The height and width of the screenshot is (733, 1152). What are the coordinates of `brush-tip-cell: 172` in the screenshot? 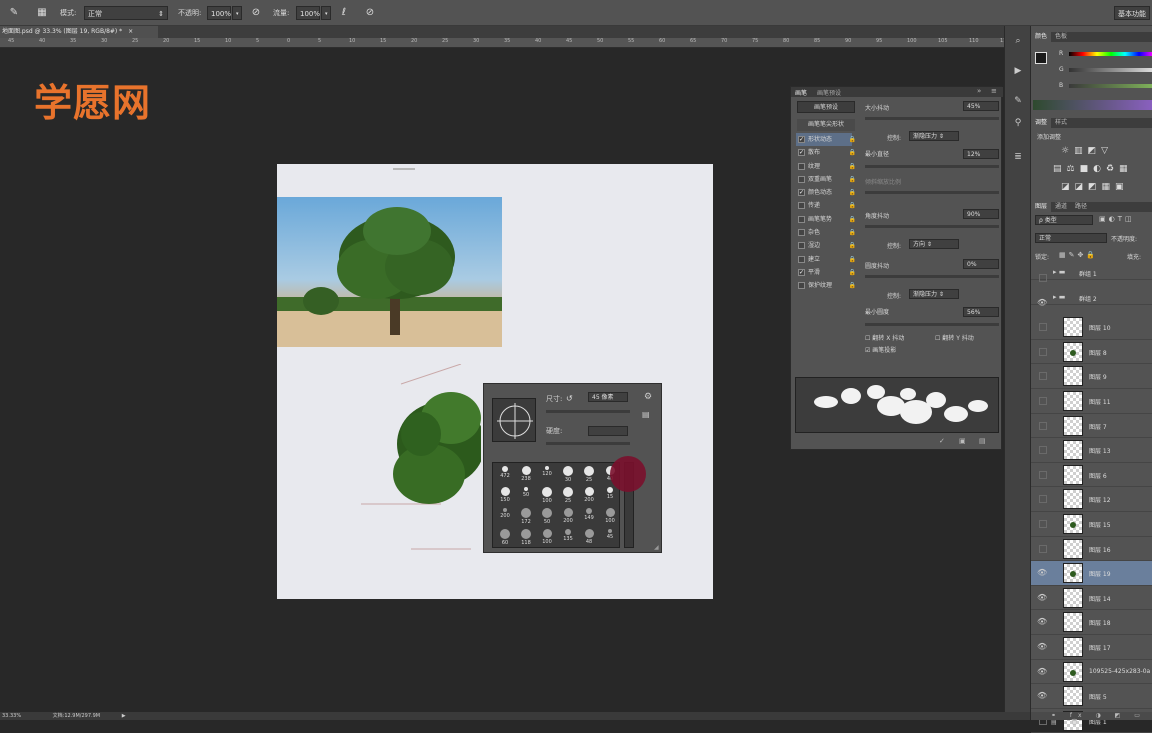 It's located at (526, 518).